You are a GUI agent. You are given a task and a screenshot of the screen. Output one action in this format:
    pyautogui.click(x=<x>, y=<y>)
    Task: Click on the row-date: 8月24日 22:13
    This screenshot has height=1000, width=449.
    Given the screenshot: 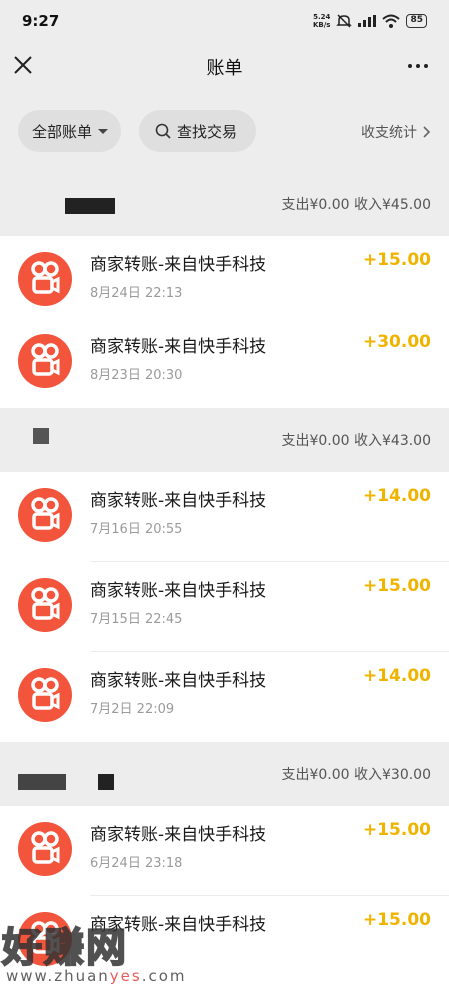 What is the action you would take?
    pyautogui.click(x=136, y=293)
    